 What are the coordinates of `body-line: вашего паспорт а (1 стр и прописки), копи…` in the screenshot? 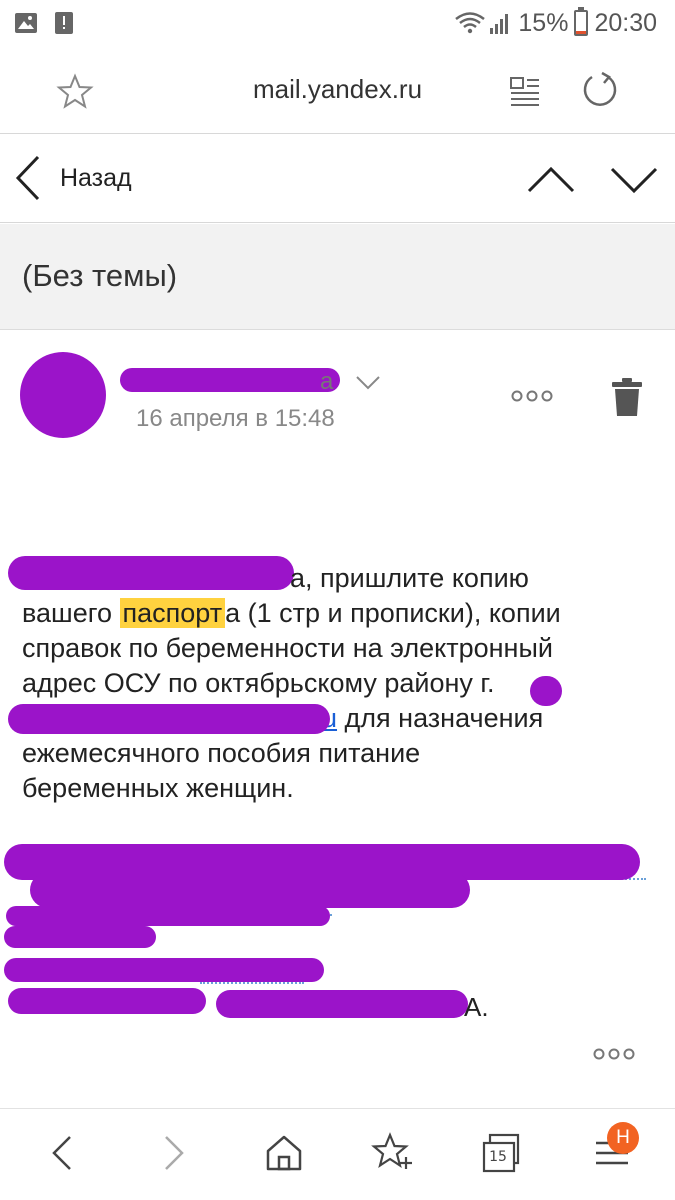 It's located at (334, 613).